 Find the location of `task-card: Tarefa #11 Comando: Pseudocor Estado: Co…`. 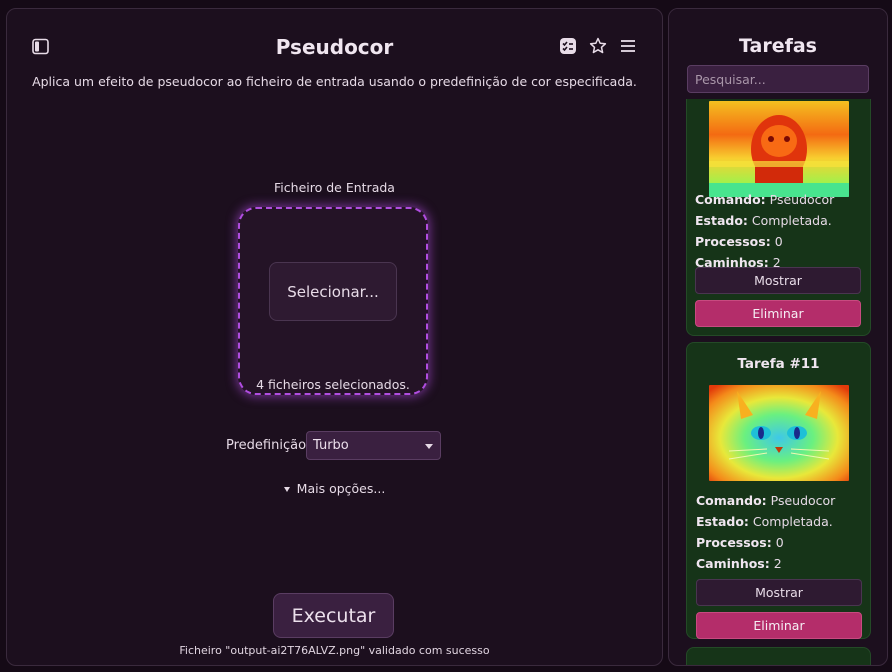

task-card: Tarefa #11 Comando: Pseudocor Estado: Co… is located at coordinates (778, 490).